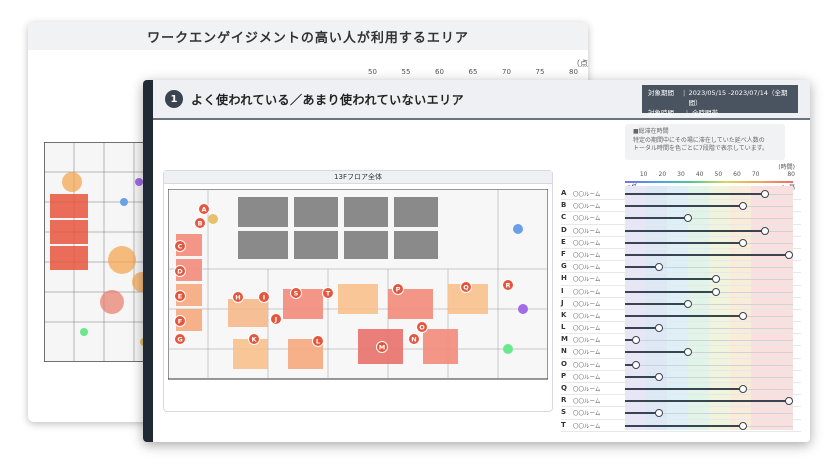 This screenshot has width=834, height=470. I want to click on chart-row: L 〇〇ルーム, so click(681, 328).